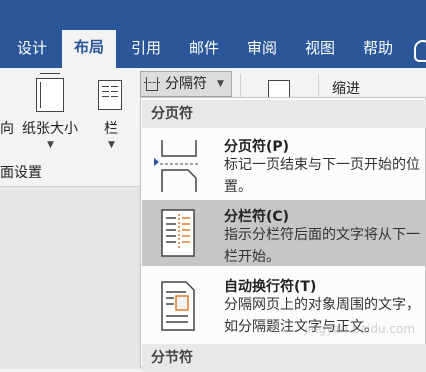 The width and height of the screenshot is (426, 372). Describe the element at coordinates (346, 89) in the screenshot. I see `indent-label: 缩进` at that location.